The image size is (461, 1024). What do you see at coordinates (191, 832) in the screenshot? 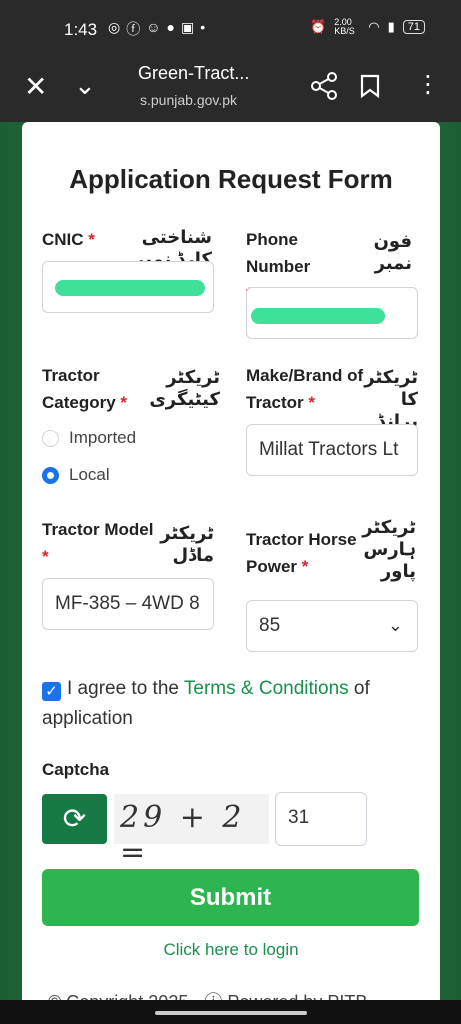
I see `captcha-image: 29 + 2 =` at bounding box center [191, 832].